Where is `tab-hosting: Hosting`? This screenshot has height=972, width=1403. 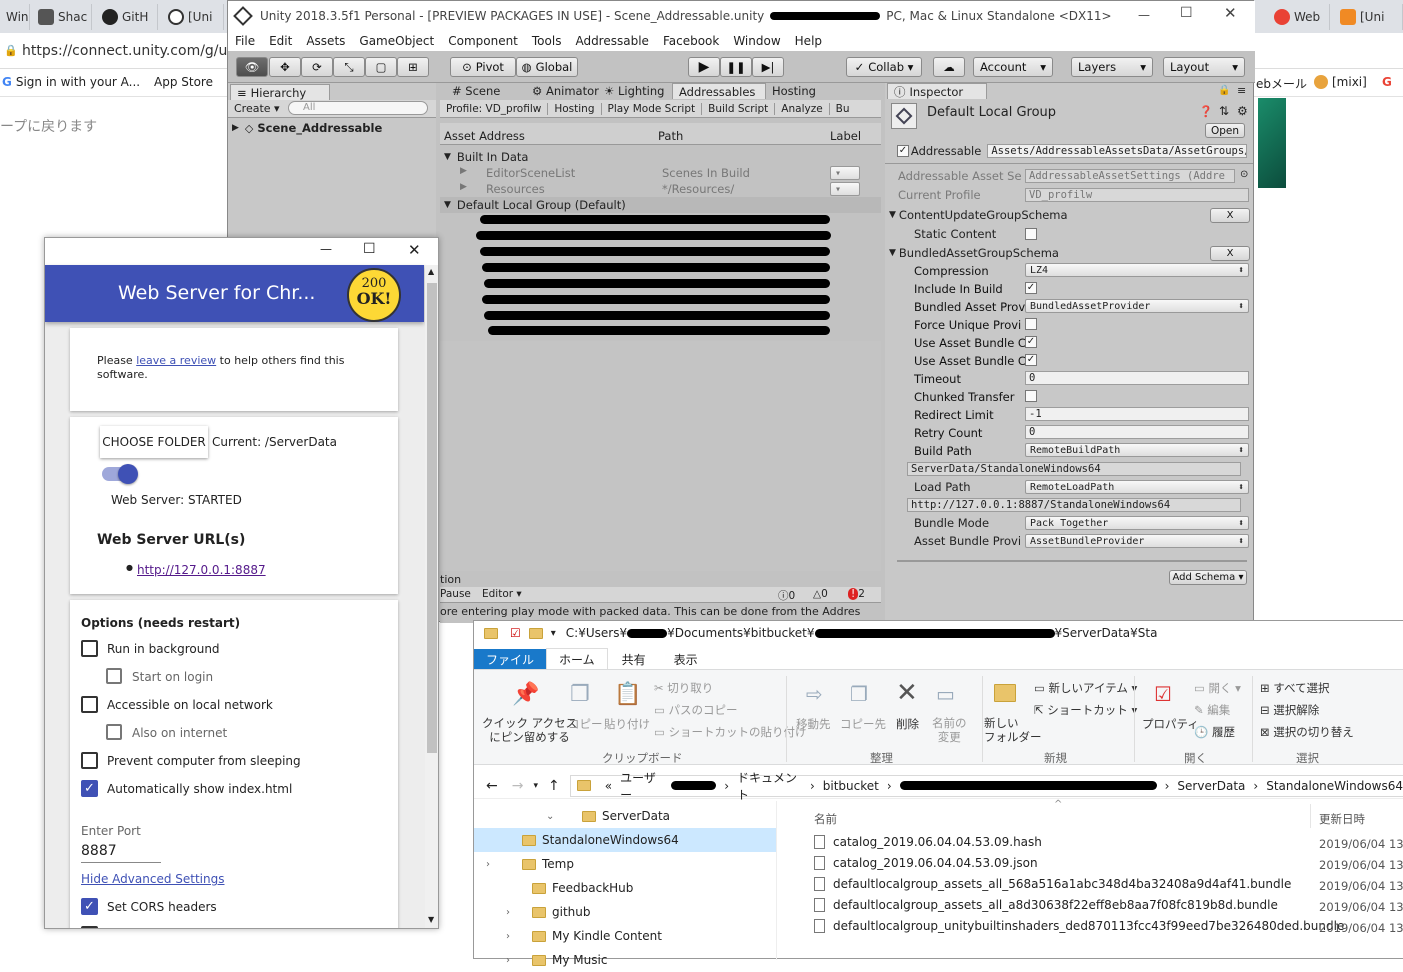 tab-hosting: Hosting is located at coordinates (794, 91).